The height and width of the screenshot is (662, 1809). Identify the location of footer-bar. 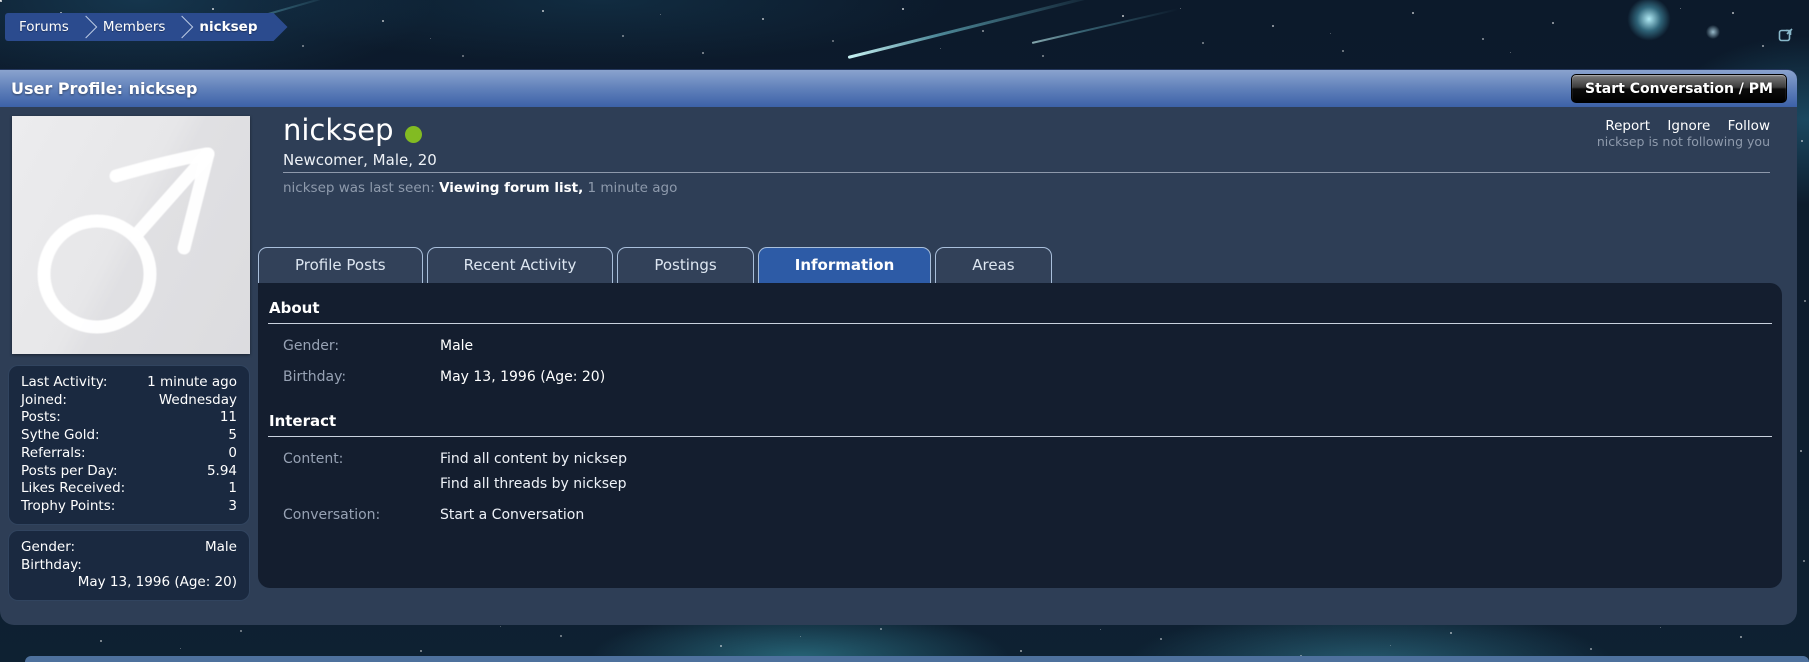
(917, 659).